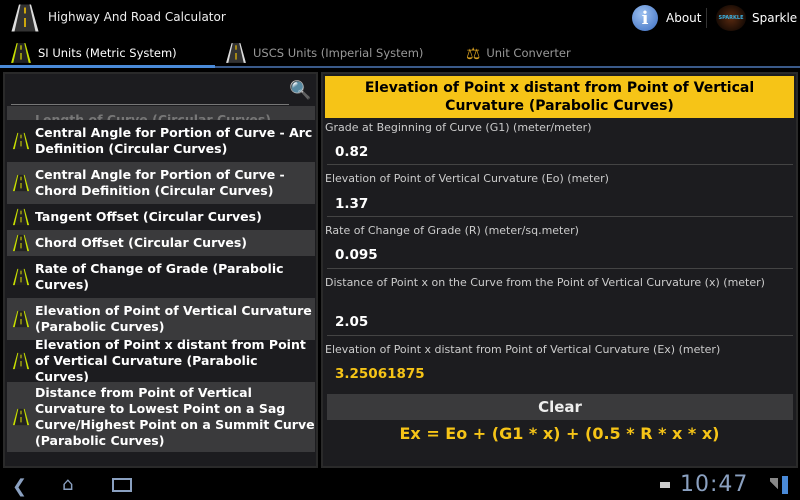 This screenshot has height=500, width=800. I want to click on signal-icon, so click(774, 485).